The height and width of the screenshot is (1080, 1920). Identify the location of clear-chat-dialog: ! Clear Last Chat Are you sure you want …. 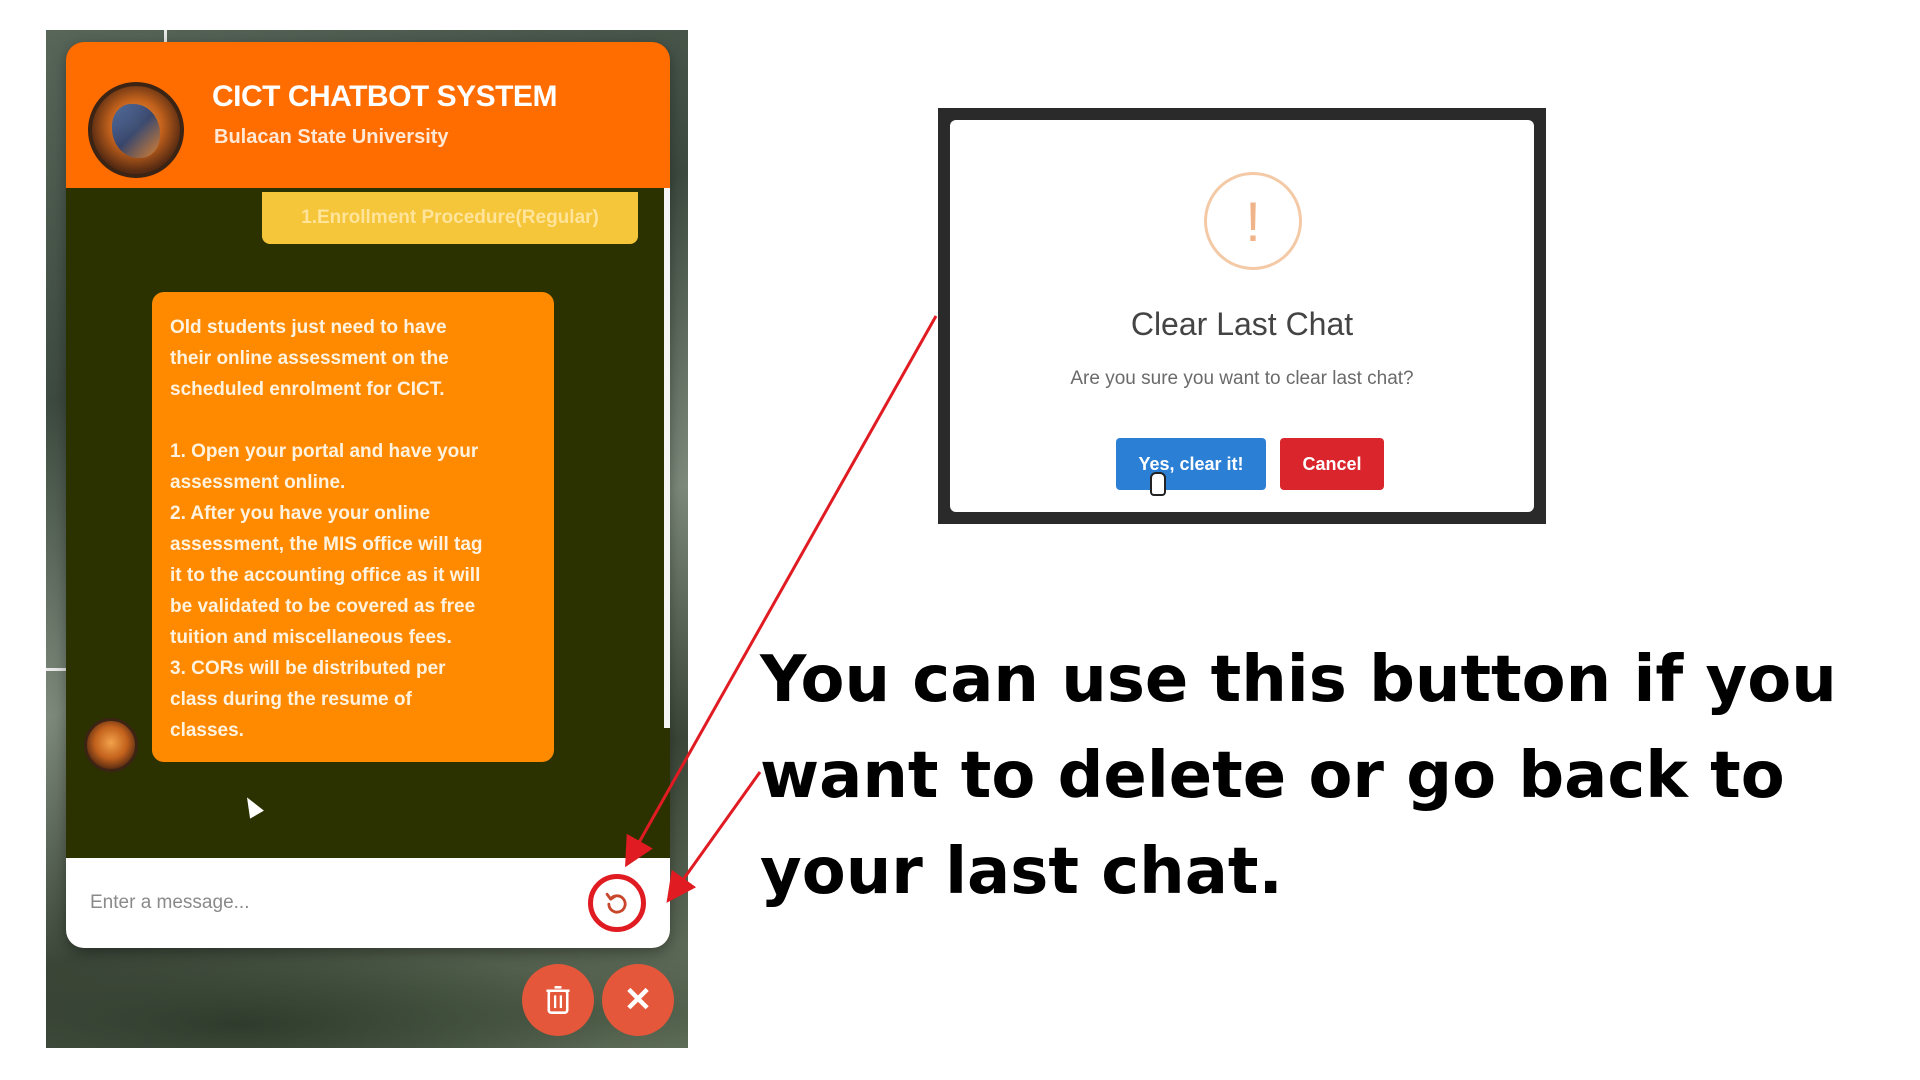
(1242, 316).